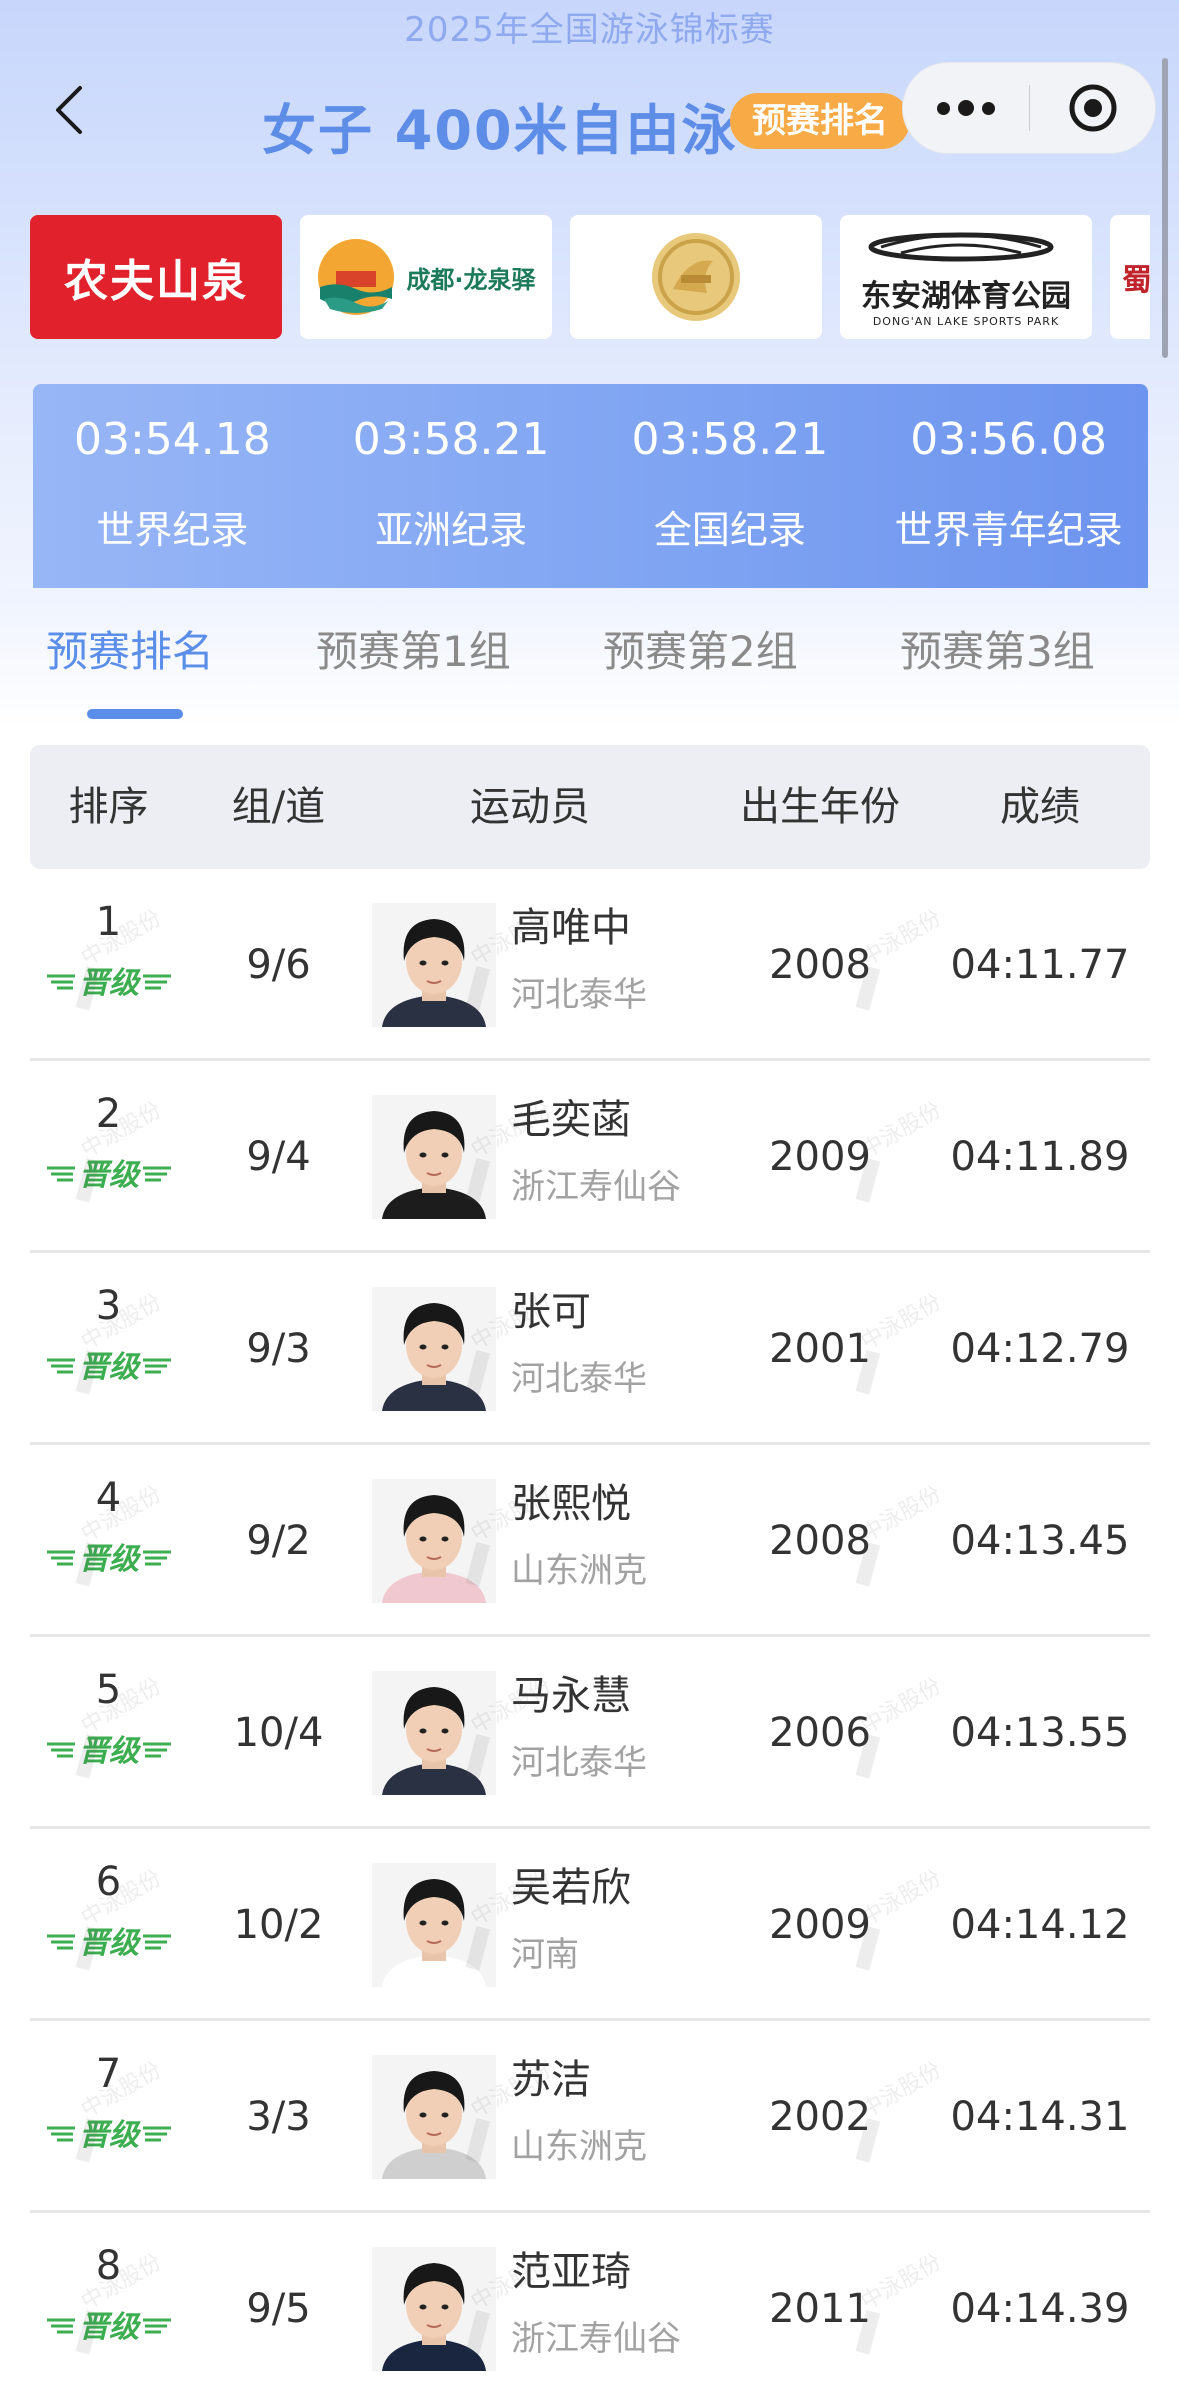 This screenshot has height=2388, width=1179. I want to click on sponsor-card: 成都·龙泉驿, so click(426, 277).